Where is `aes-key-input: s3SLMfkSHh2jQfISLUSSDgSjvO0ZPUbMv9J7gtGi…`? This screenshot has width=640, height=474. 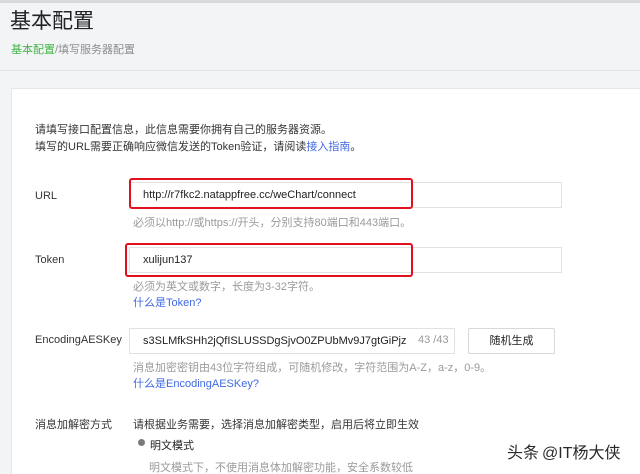
aes-key-input: s3SLMfkSHh2jQfISLUSSDgSjvO0ZPUbMv9J7gtGi… is located at coordinates (292, 341).